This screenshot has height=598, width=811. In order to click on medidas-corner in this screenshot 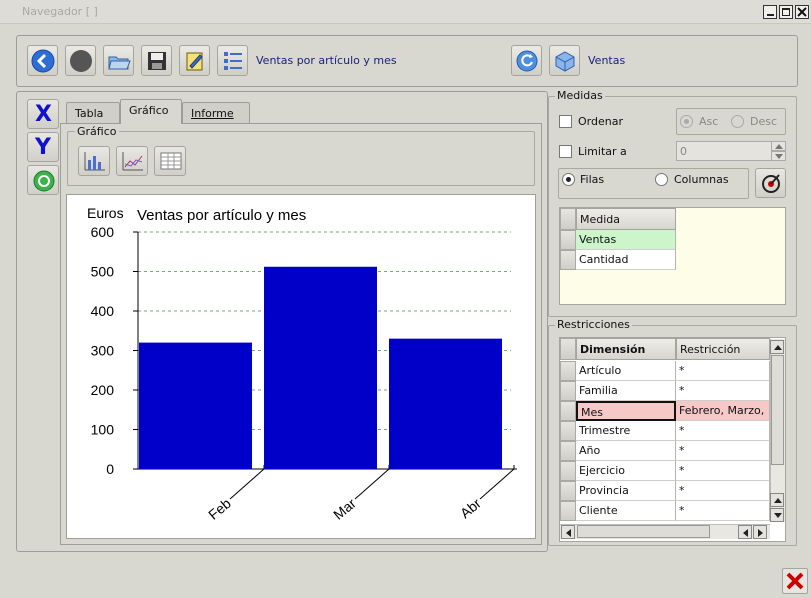, I will do `click(568, 219)`.